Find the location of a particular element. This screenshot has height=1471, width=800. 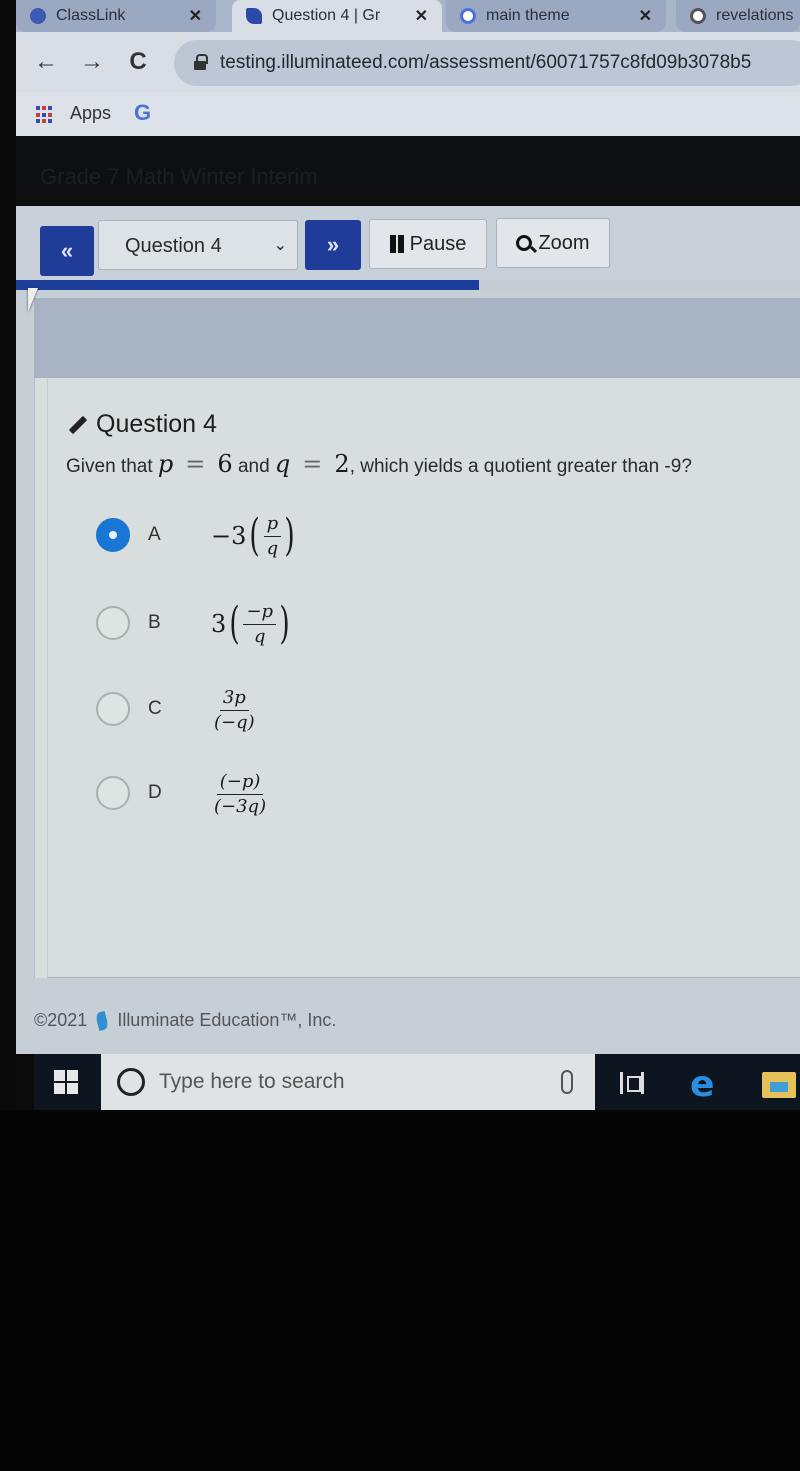

mouse-cursor-icon is located at coordinates (33, 300).